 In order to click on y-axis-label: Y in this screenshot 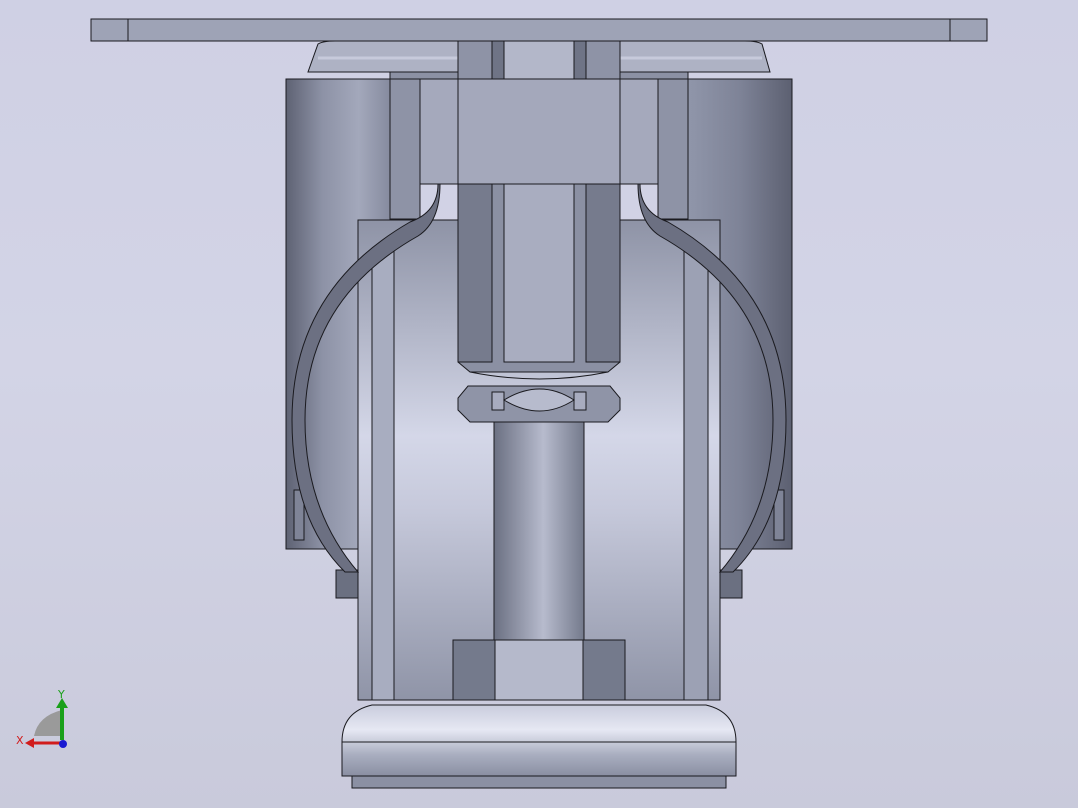, I will do `click(61, 694)`.